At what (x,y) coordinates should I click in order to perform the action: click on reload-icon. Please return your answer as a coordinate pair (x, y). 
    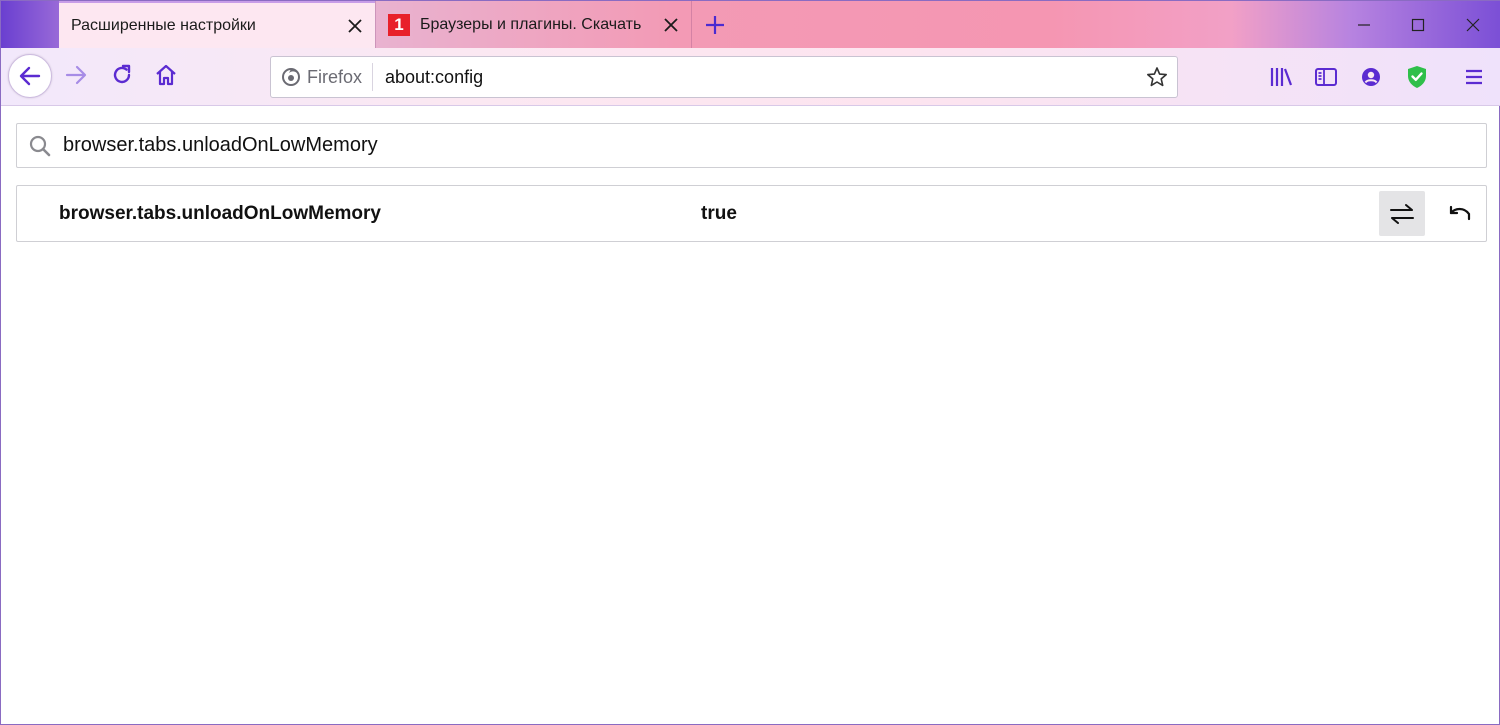
    Looking at the image, I should click on (122, 74).